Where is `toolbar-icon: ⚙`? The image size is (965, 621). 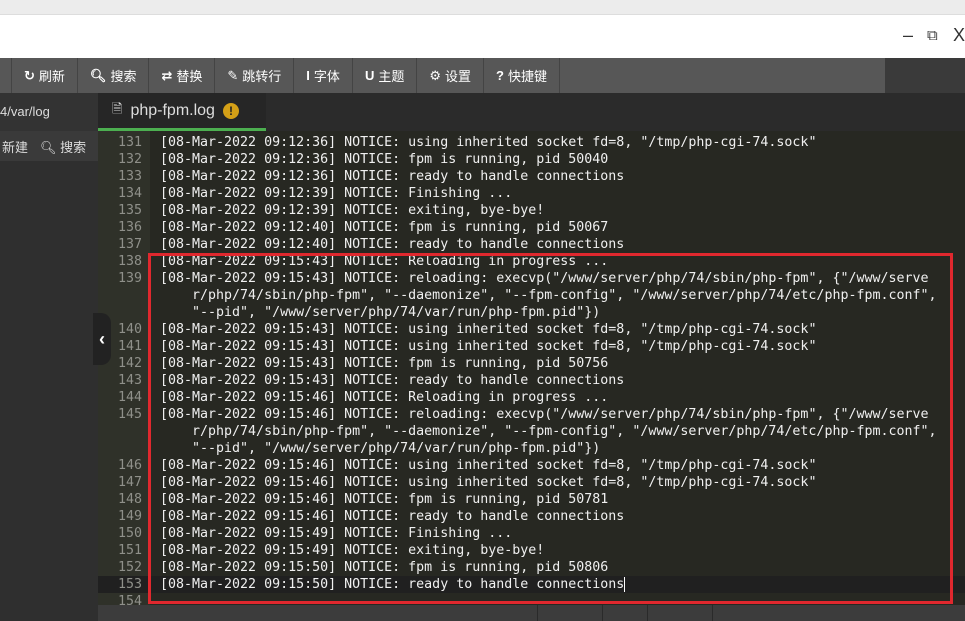 toolbar-icon: ⚙ is located at coordinates (435, 75).